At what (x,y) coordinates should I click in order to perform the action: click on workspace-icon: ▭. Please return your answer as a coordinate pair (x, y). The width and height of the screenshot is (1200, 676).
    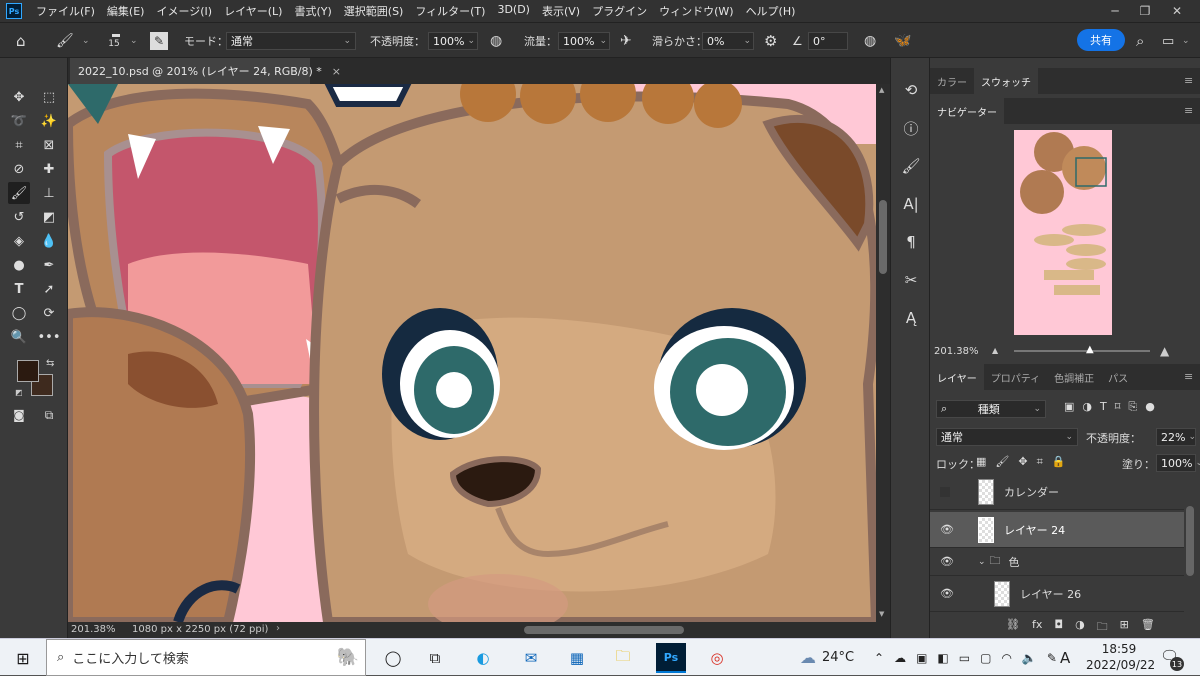
    Looking at the image, I should click on (1168, 41).